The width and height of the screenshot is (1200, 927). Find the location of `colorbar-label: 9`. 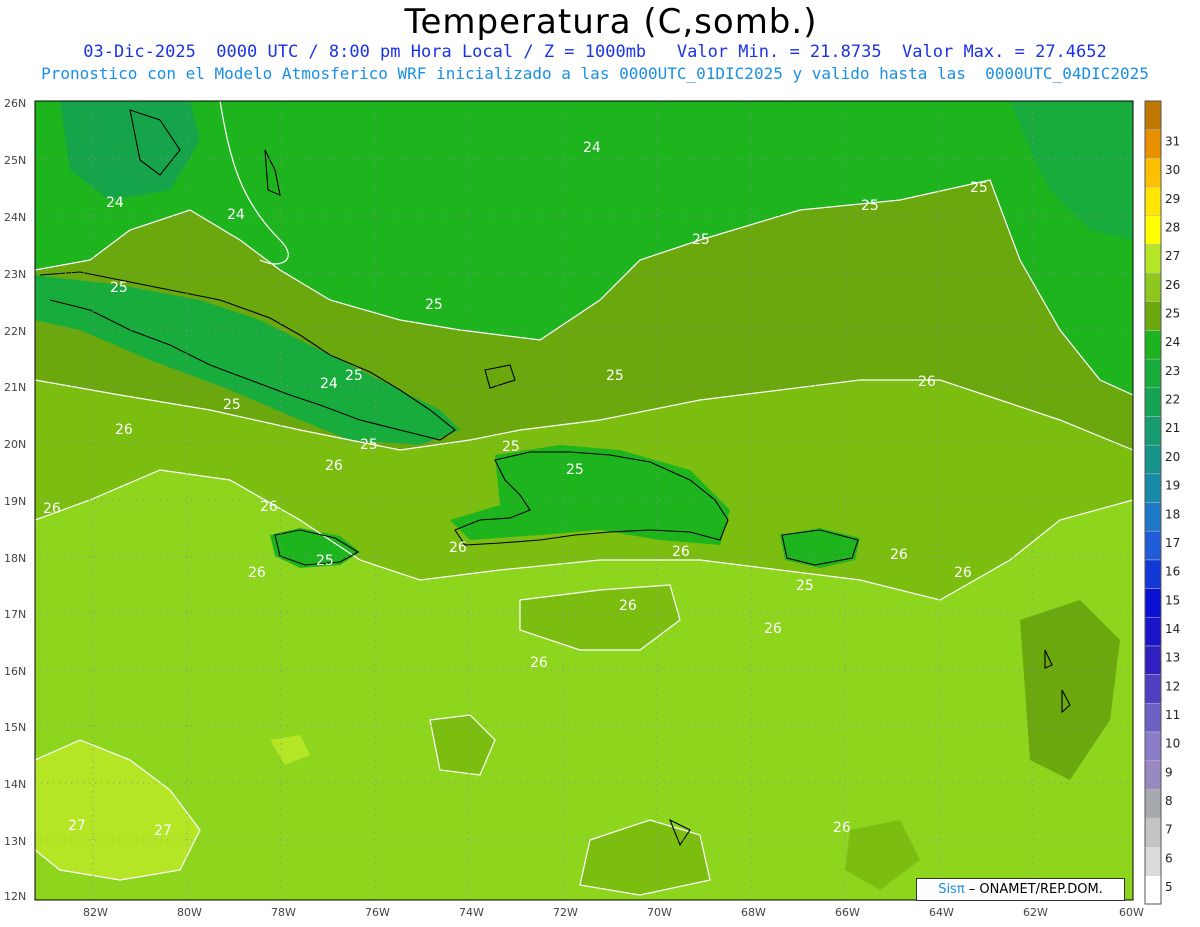

colorbar-label: 9 is located at coordinates (1169, 772).